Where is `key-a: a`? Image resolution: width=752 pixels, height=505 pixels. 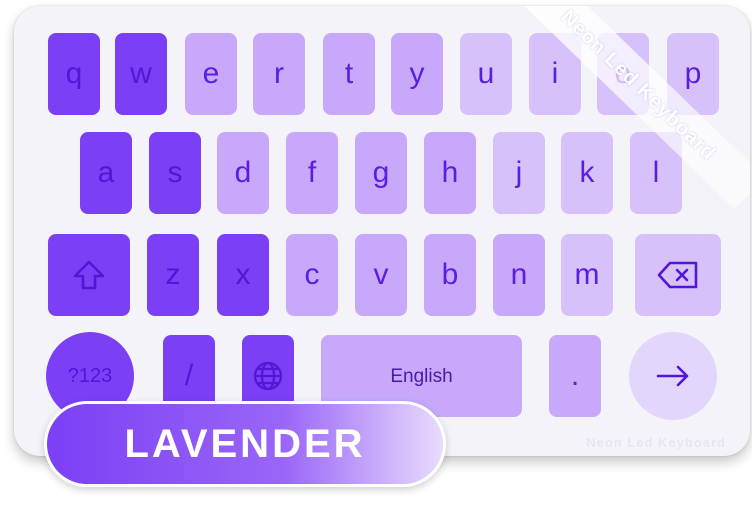
key-a: a is located at coordinates (106, 173).